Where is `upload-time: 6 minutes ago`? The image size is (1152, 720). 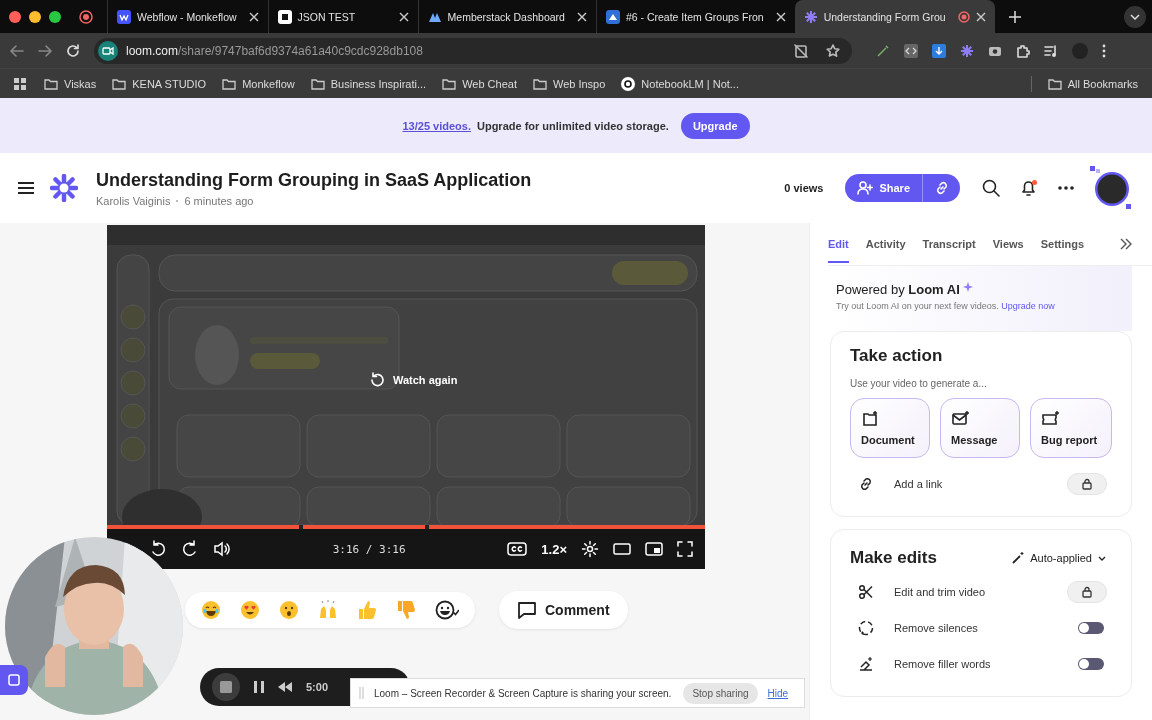 upload-time: 6 minutes ago is located at coordinates (219, 200).